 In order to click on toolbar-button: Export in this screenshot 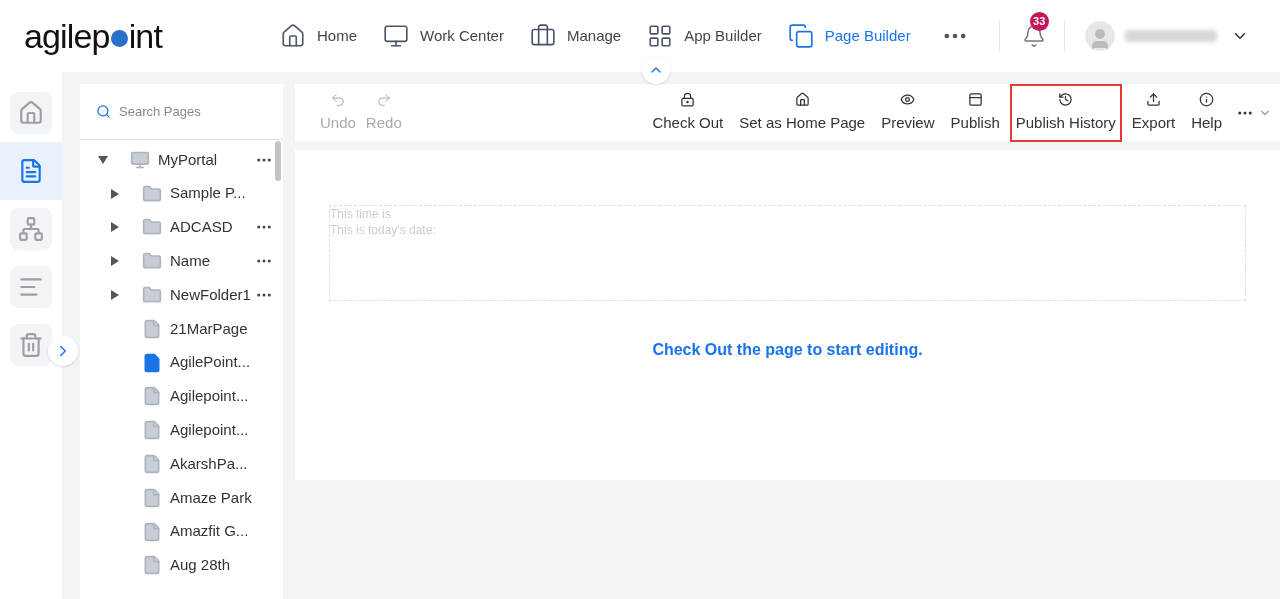, I will do `click(1153, 113)`.